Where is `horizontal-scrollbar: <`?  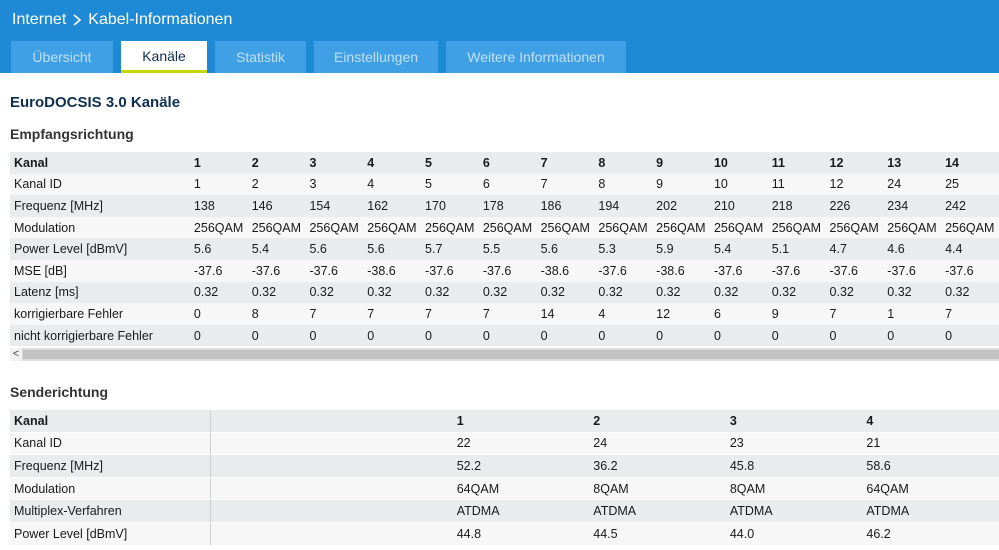 horizontal-scrollbar: < is located at coordinates (504, 354).